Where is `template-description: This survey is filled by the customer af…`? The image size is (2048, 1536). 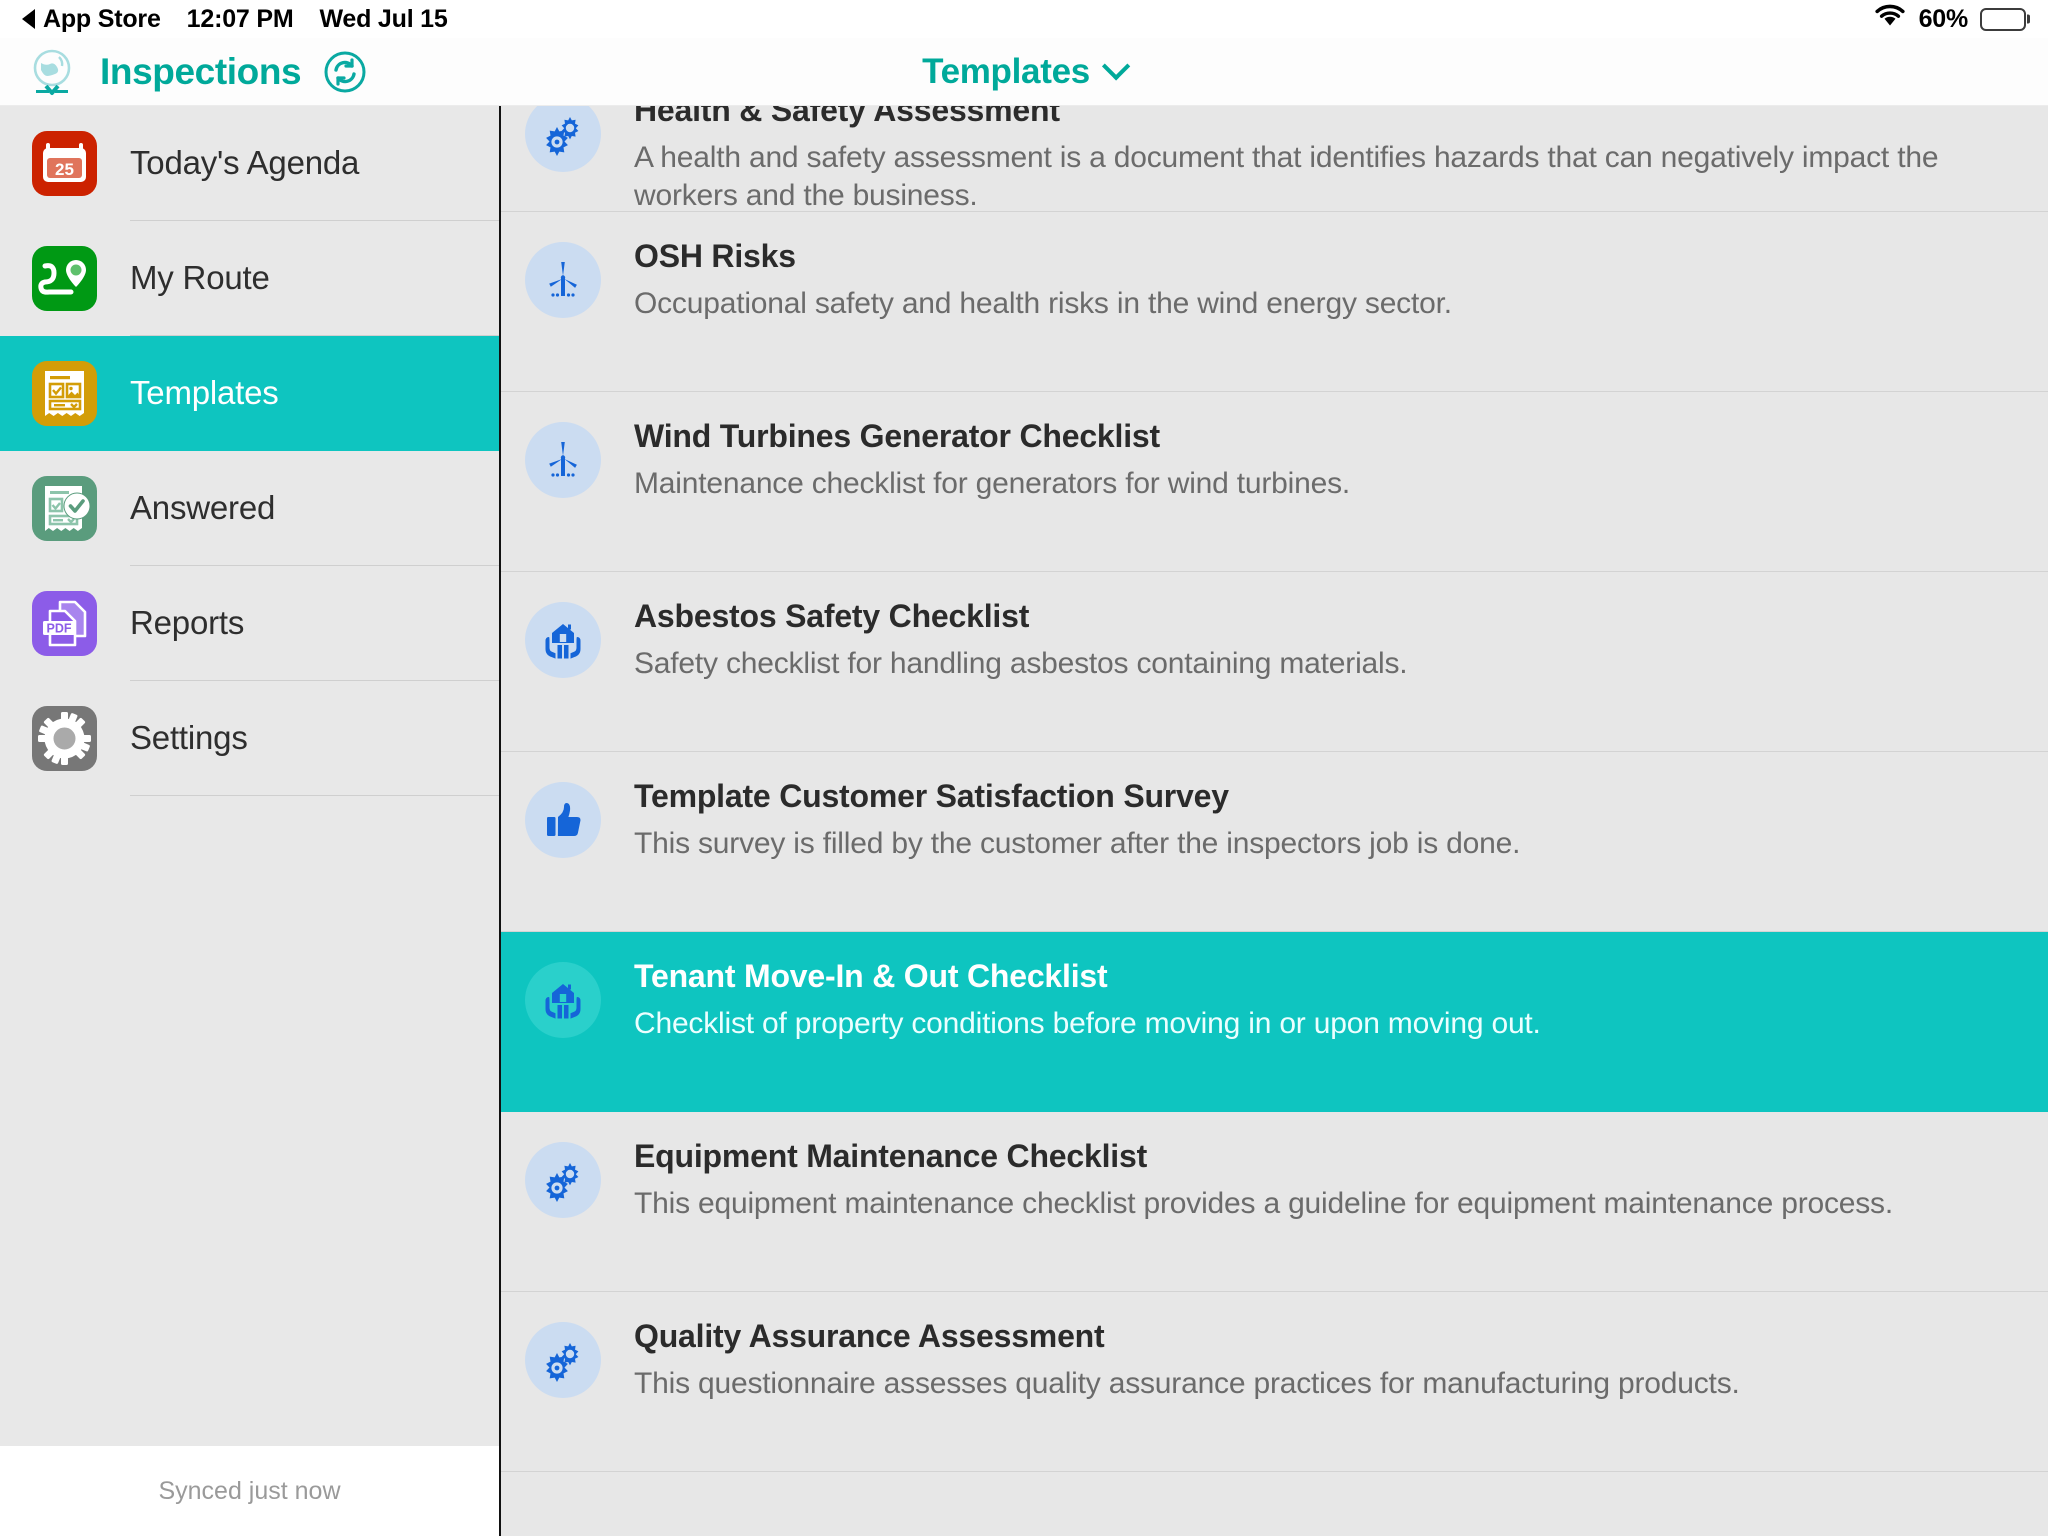 template-description: This survey is filled by the customer af… is located at coordinates (1077, 843).